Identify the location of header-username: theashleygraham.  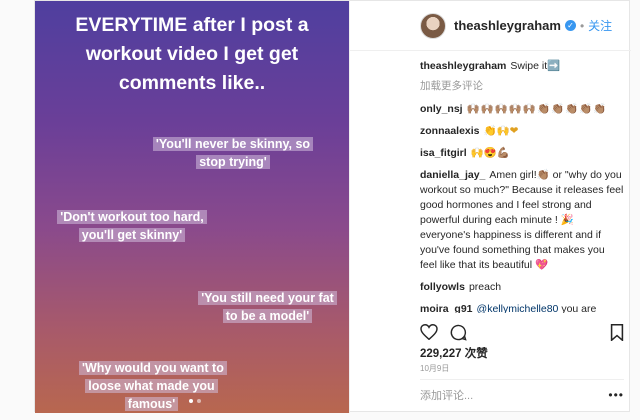
(507, 25).